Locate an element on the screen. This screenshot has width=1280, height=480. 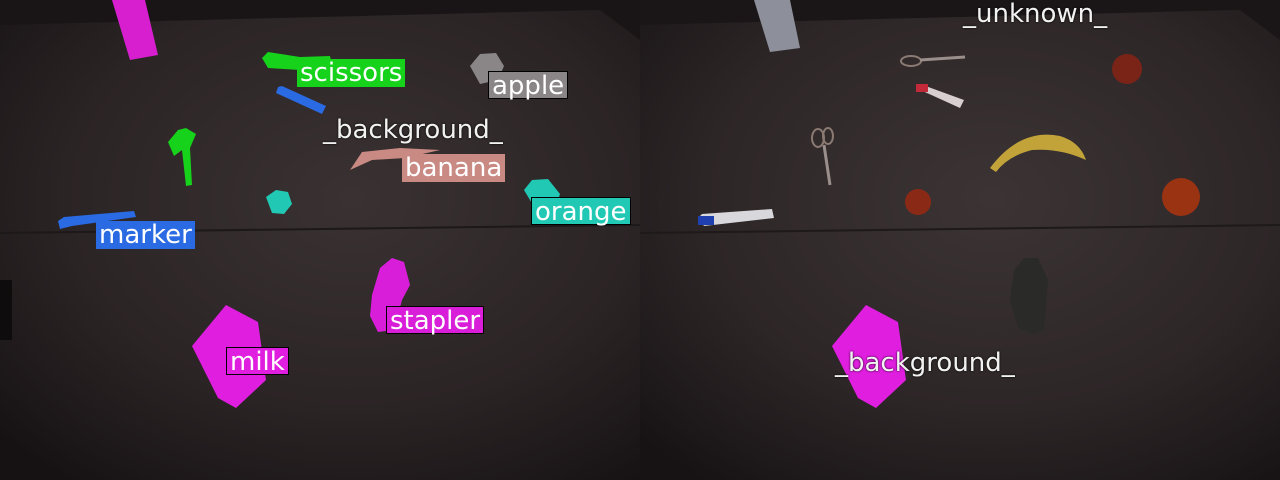
scissors-label: scissors is located at coordinates (351, 73).